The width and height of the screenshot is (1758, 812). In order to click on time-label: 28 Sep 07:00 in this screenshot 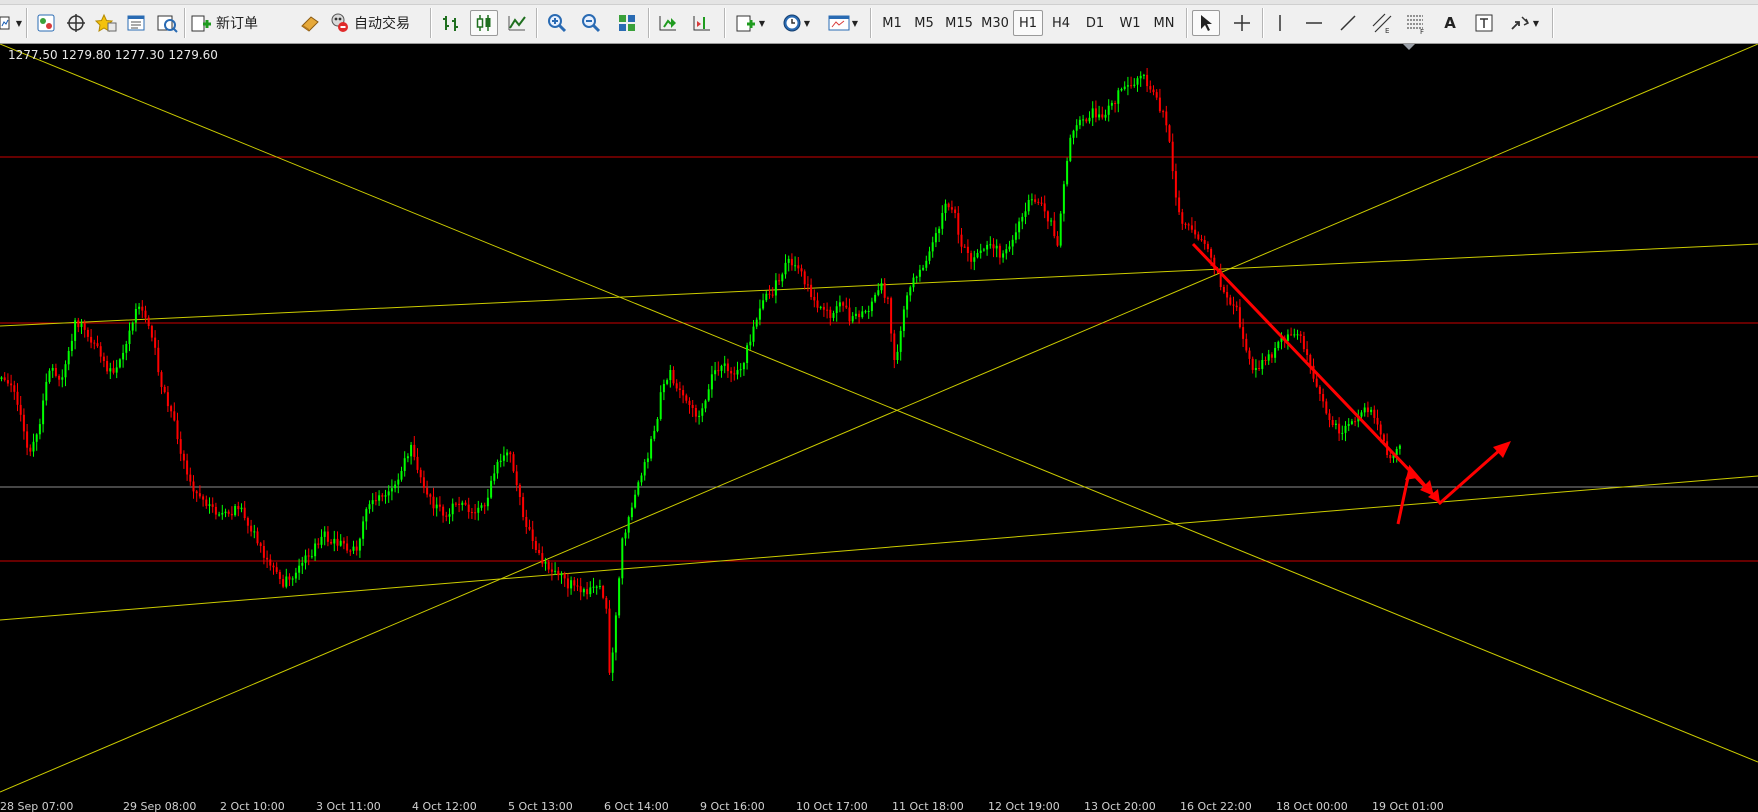, I will do `click(37, 806)`.